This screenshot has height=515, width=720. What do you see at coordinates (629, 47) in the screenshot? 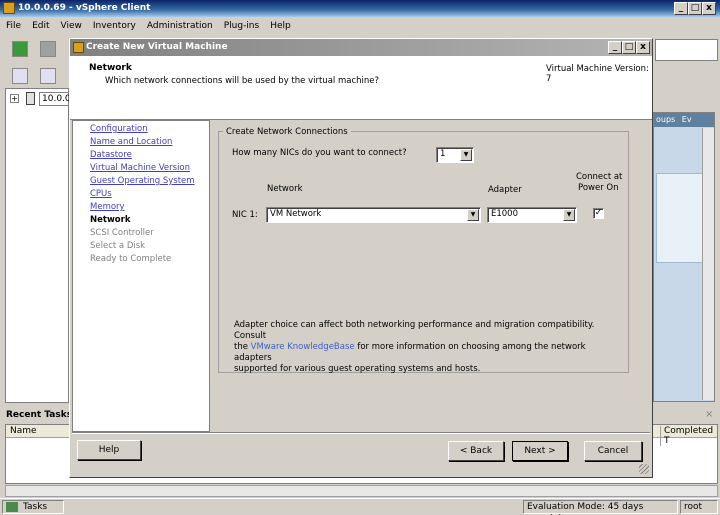
I see `dialog-maximize-icon: □` at bounding box center [629, 47].